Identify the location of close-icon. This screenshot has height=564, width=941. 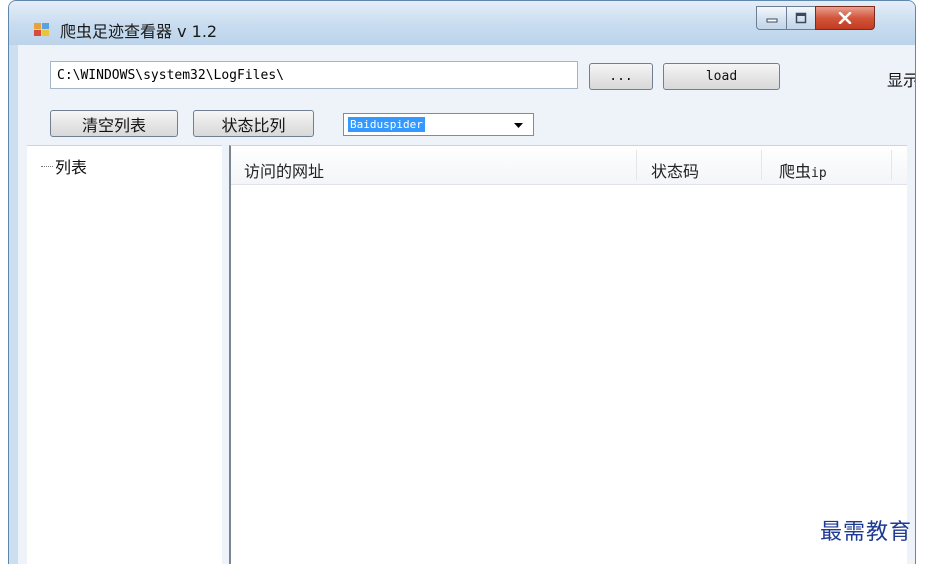
(845, 18).